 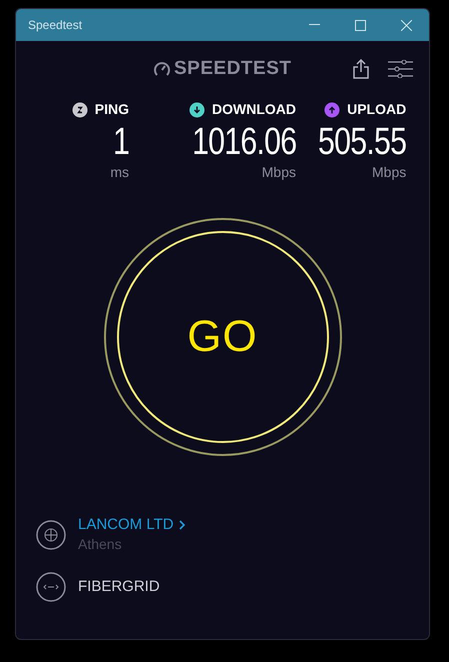 I want to click on metric-label: DOWNLOAD, so click(x=254, y=109).